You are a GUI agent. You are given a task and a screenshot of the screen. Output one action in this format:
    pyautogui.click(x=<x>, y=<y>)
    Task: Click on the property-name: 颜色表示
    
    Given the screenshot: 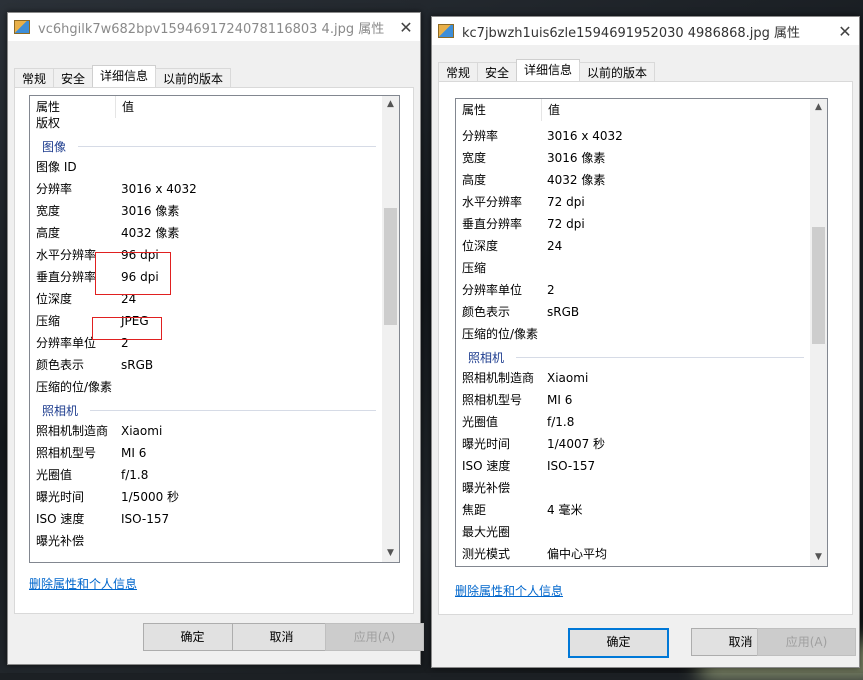 What is the action you would take?
    pyautogui.click(x=60, y=365)
    